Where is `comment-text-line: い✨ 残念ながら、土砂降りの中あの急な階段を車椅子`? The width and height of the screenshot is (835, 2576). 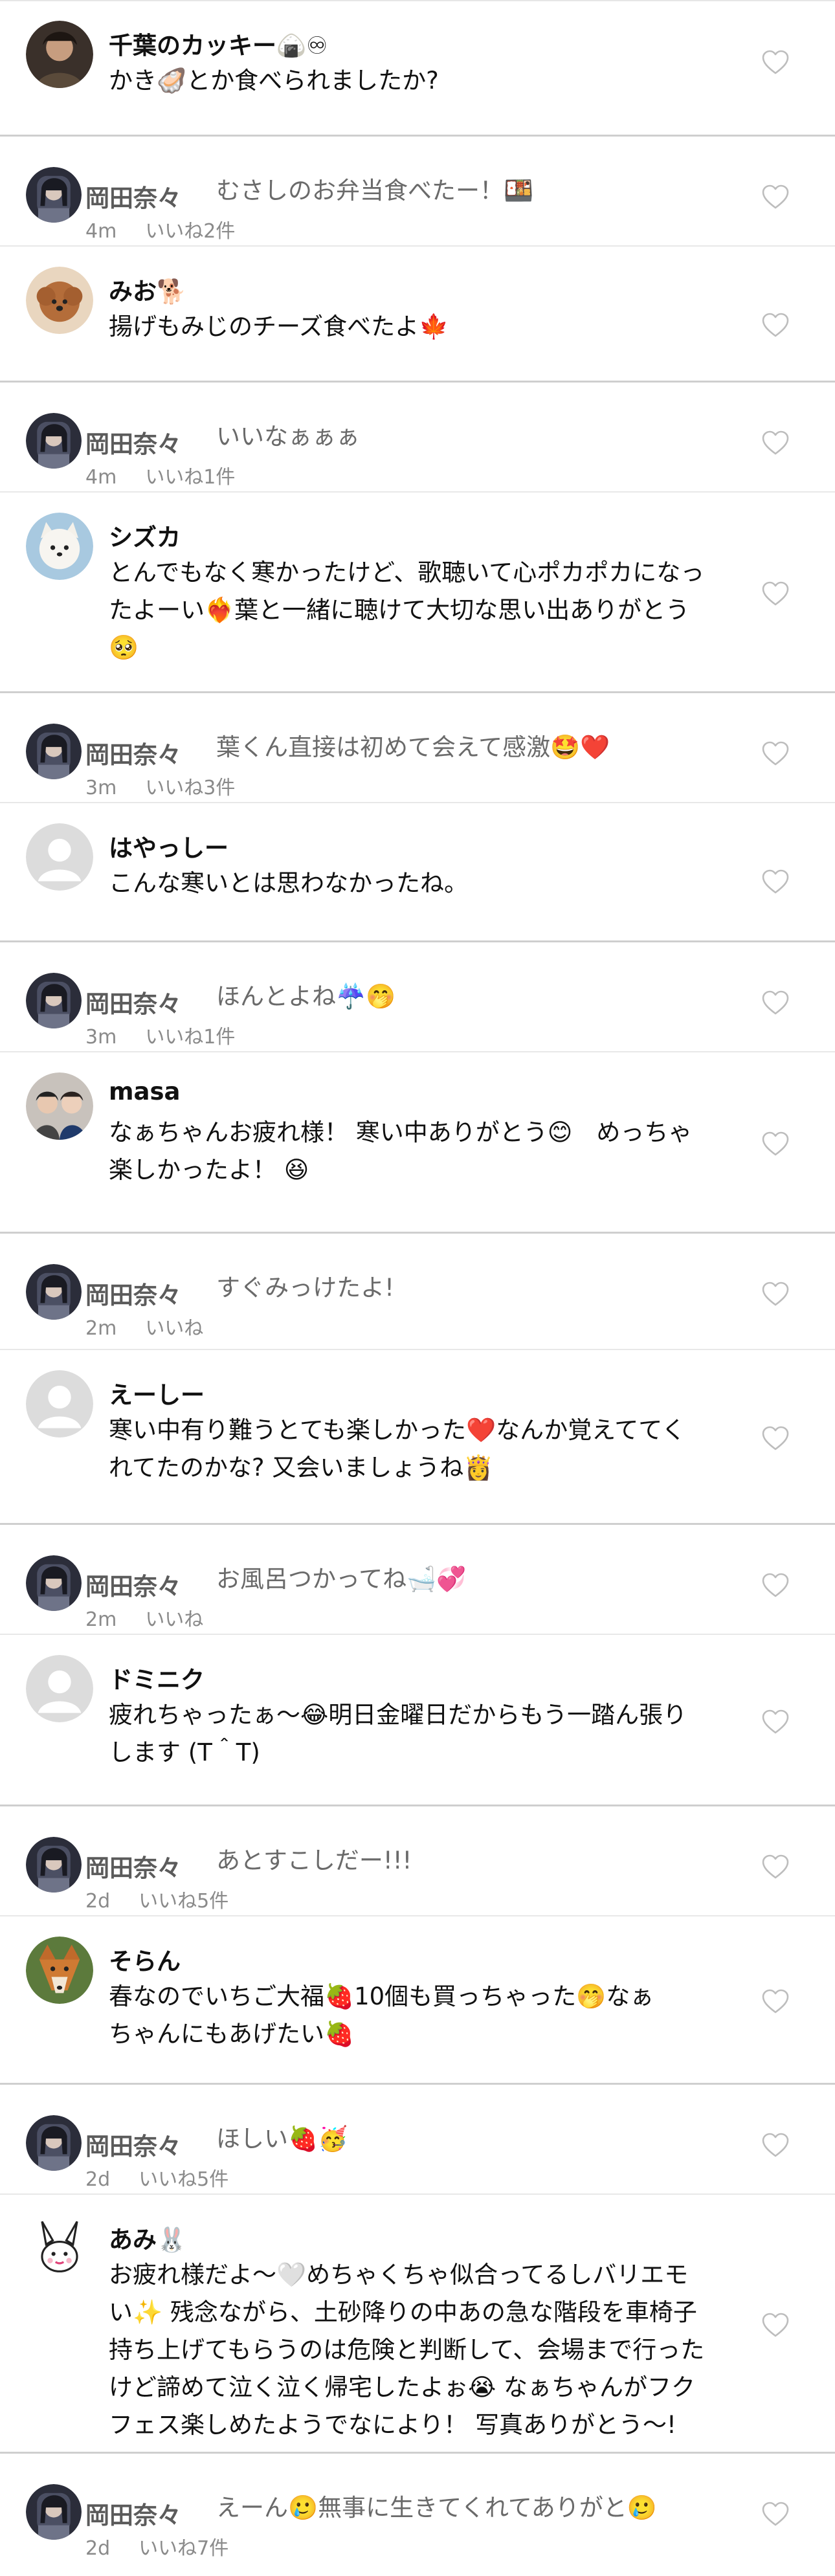 comment-text-line: い✨ 残念ながら、土砂降りの中あの急な階段を車椅子 is located at coordinates (403, 2312).